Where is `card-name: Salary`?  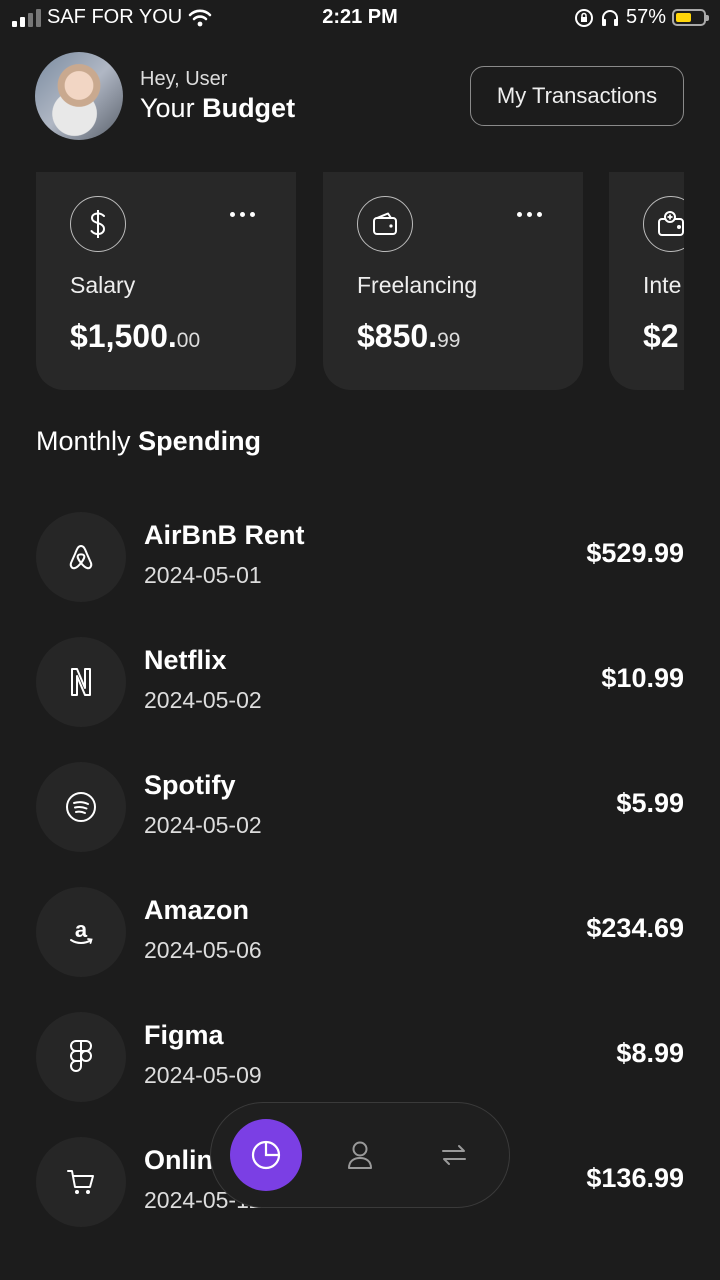
card-name: Salary is located at coordinates (103, 285).